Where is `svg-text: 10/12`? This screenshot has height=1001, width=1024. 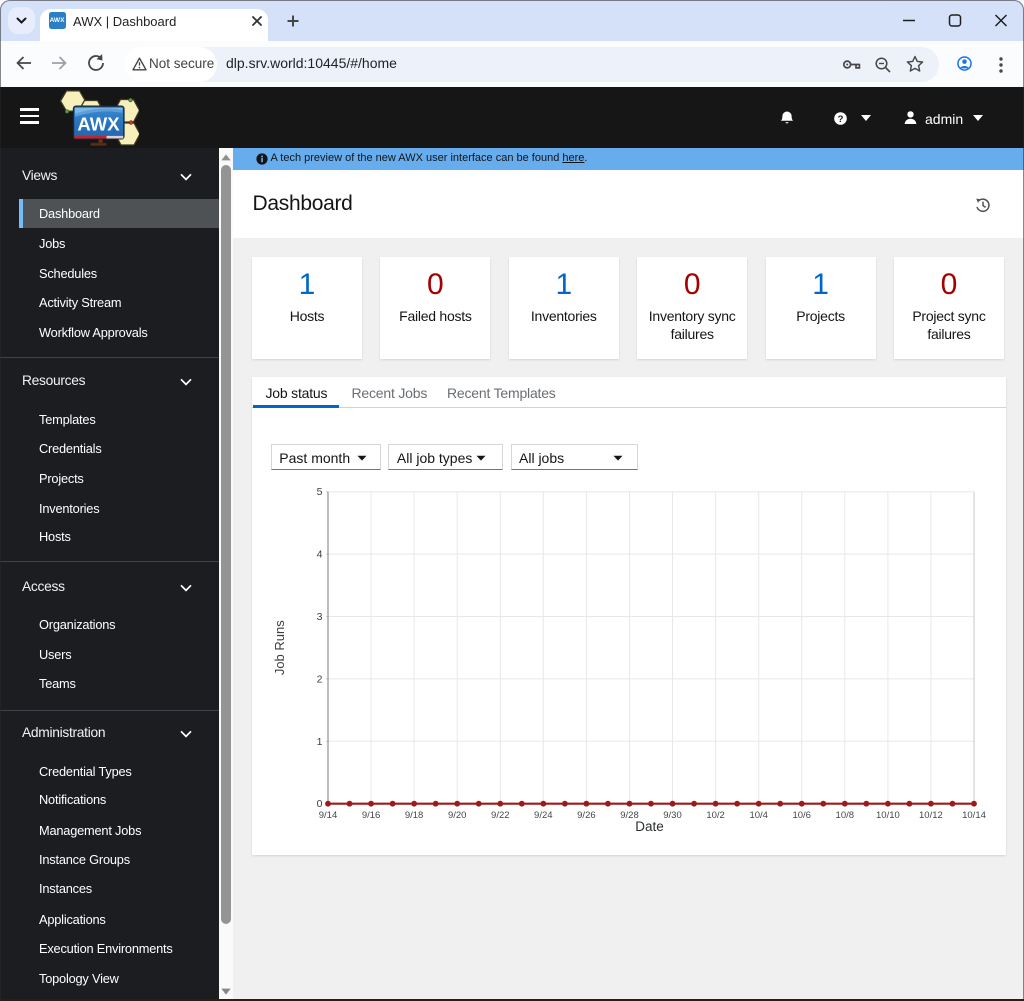 svg-text: 10/12 is located at coordinates (931, 815).